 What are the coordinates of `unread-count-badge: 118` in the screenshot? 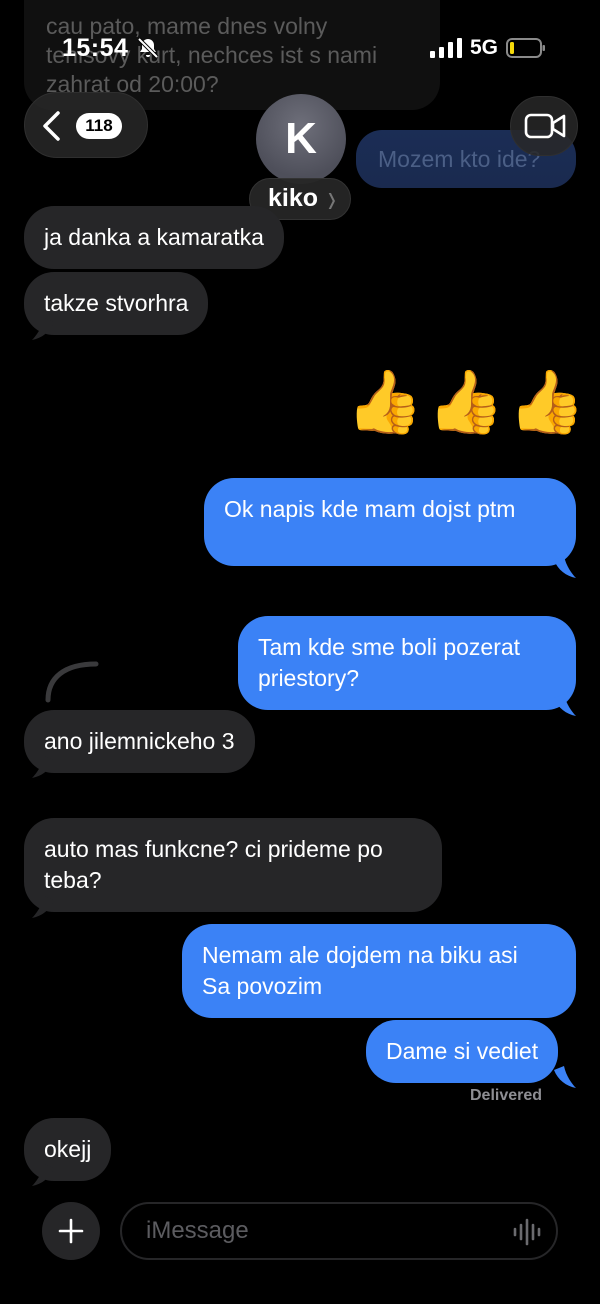 It's located at (99, 126).